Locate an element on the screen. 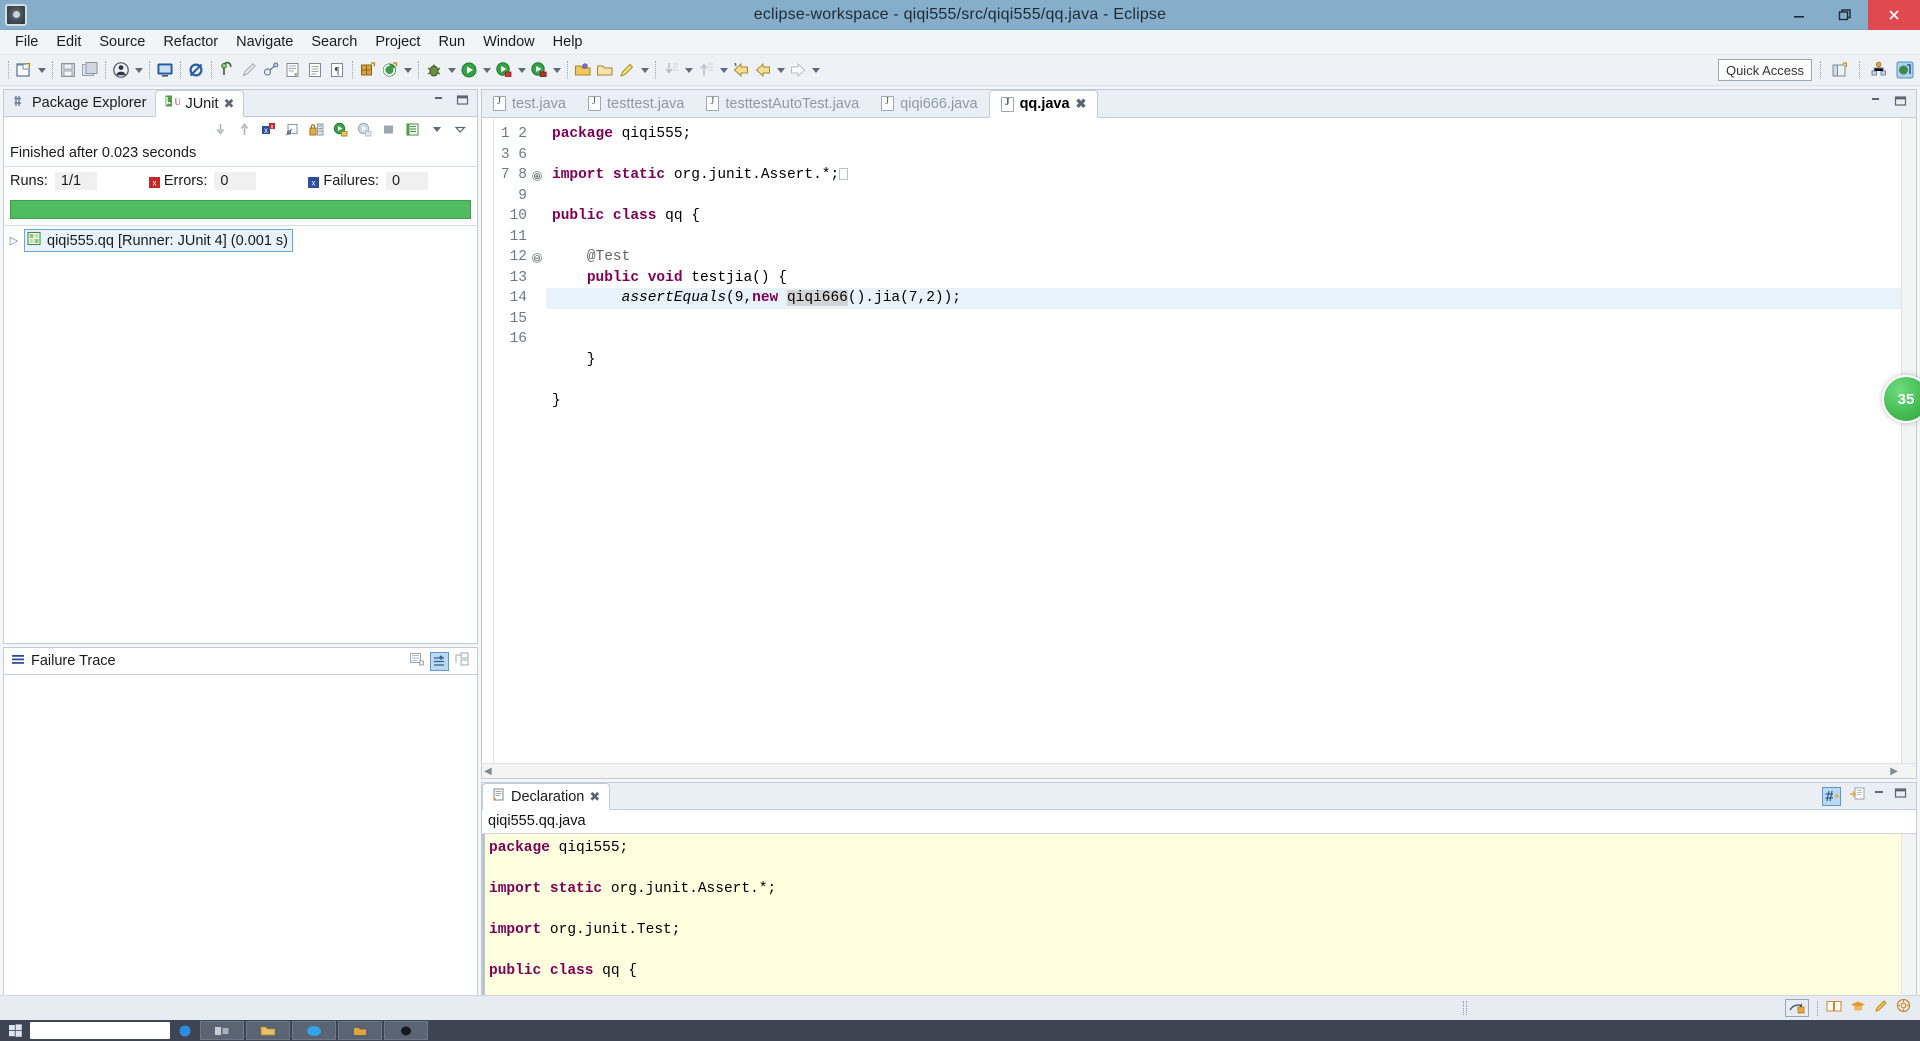 The height and width of the screenshot is (1041, 1920). junit-test-tree: ▷ qiqi555.qq [Runner: JUnit 4] (0.001 s) is located at coordinates (240, 434).